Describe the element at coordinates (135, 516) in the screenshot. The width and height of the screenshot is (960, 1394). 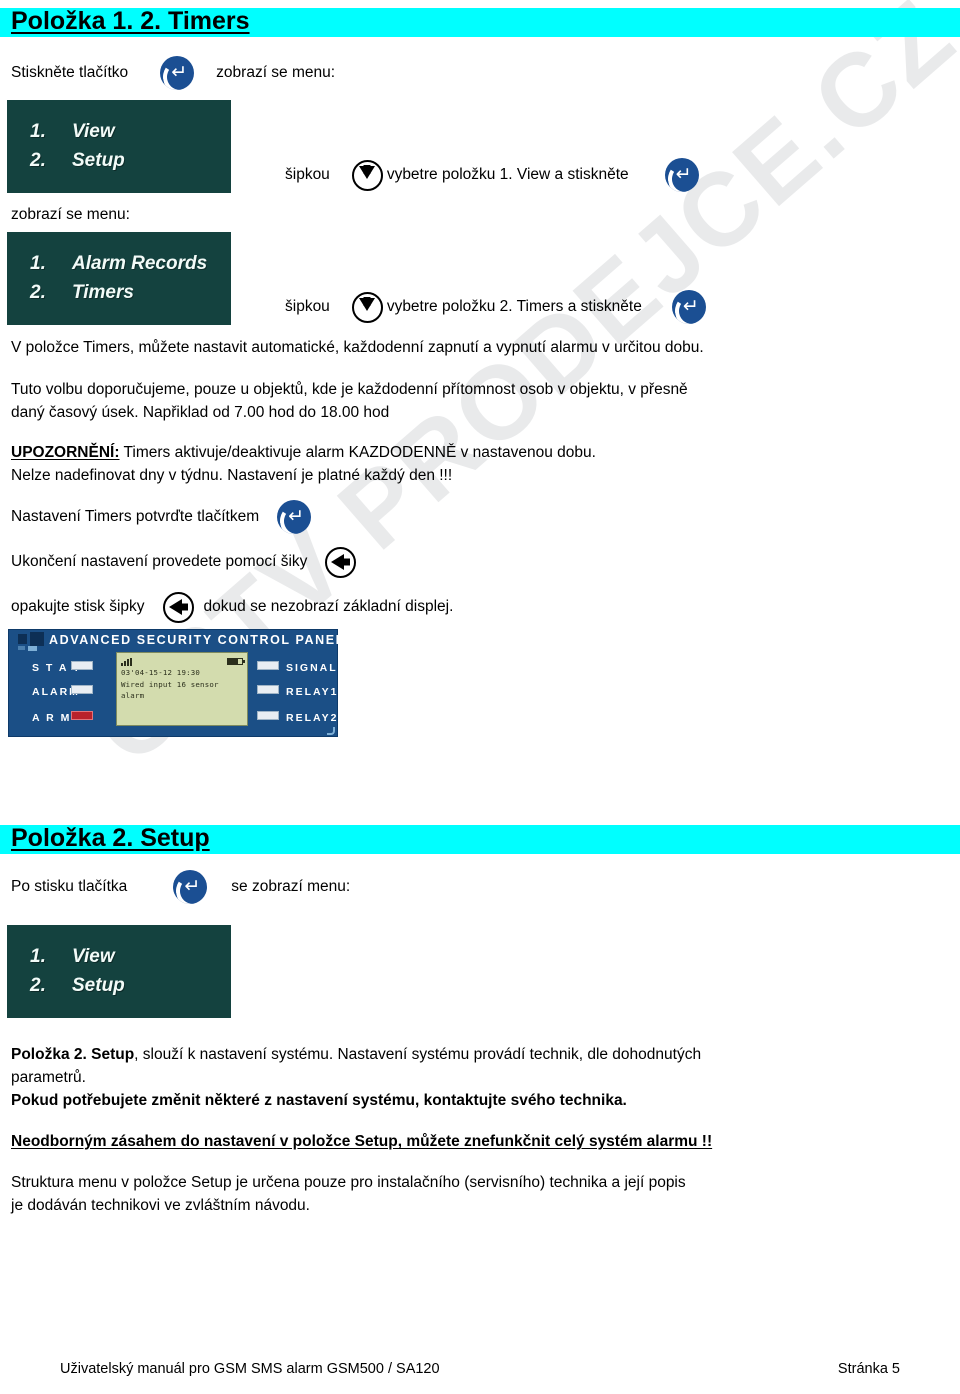
I see `confirm-timers-label: Nastavení Timers potvrďte tlačítkem` at that location.